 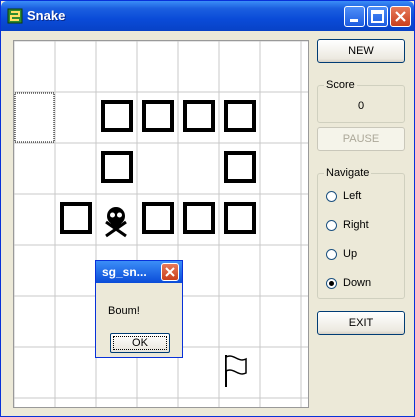 I want to click on flag-part, so click(x=236, y=365).